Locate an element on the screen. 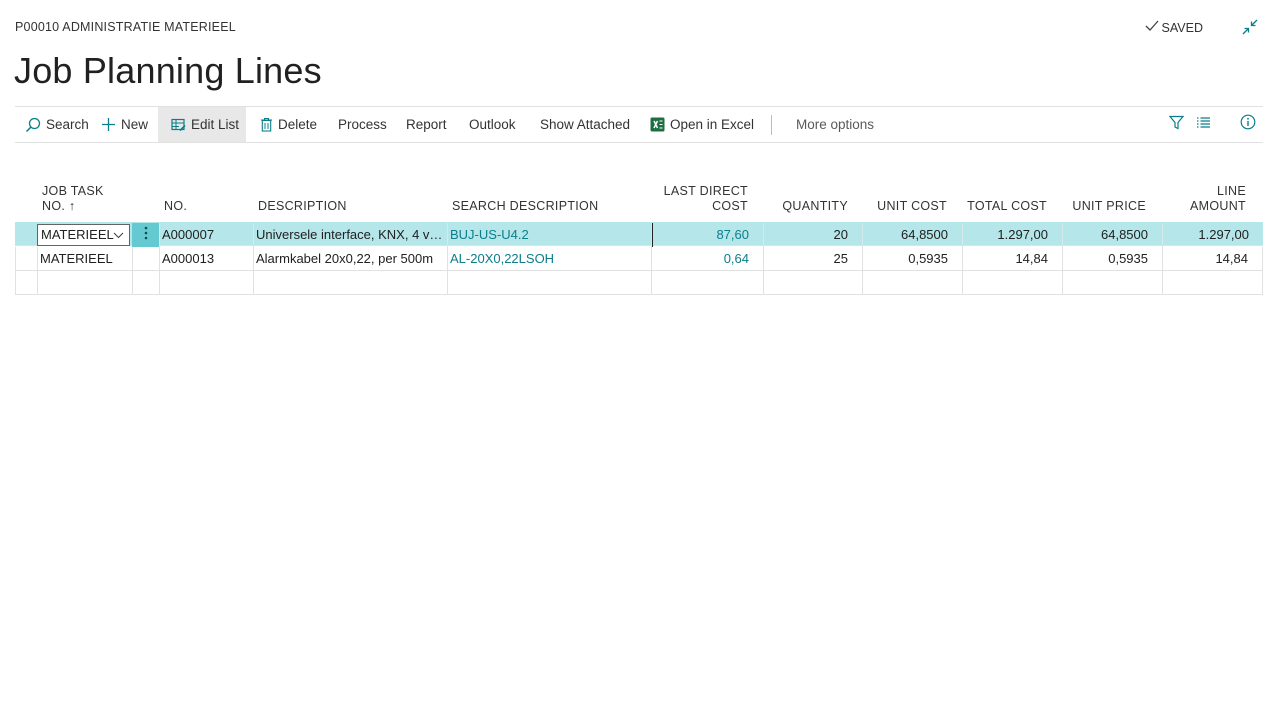 This screenshot has width=1280, height=720. cell-line-amount: 1.297,00 is located at coordinates (1212, 235).